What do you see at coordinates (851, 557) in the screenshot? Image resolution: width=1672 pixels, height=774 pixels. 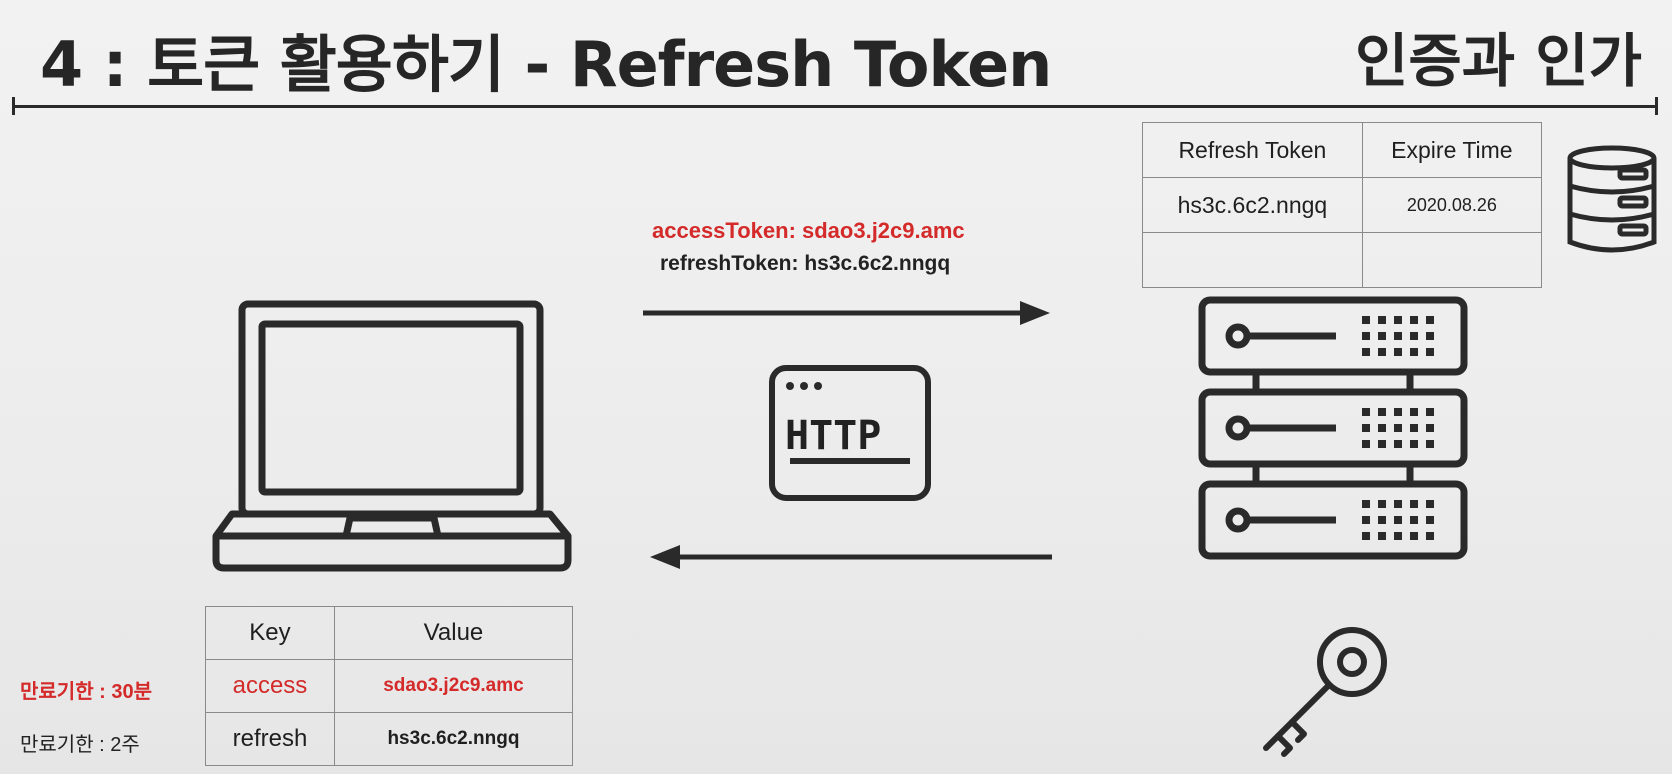 I see `arrow-left-icon` at bounding box center [851, 557].